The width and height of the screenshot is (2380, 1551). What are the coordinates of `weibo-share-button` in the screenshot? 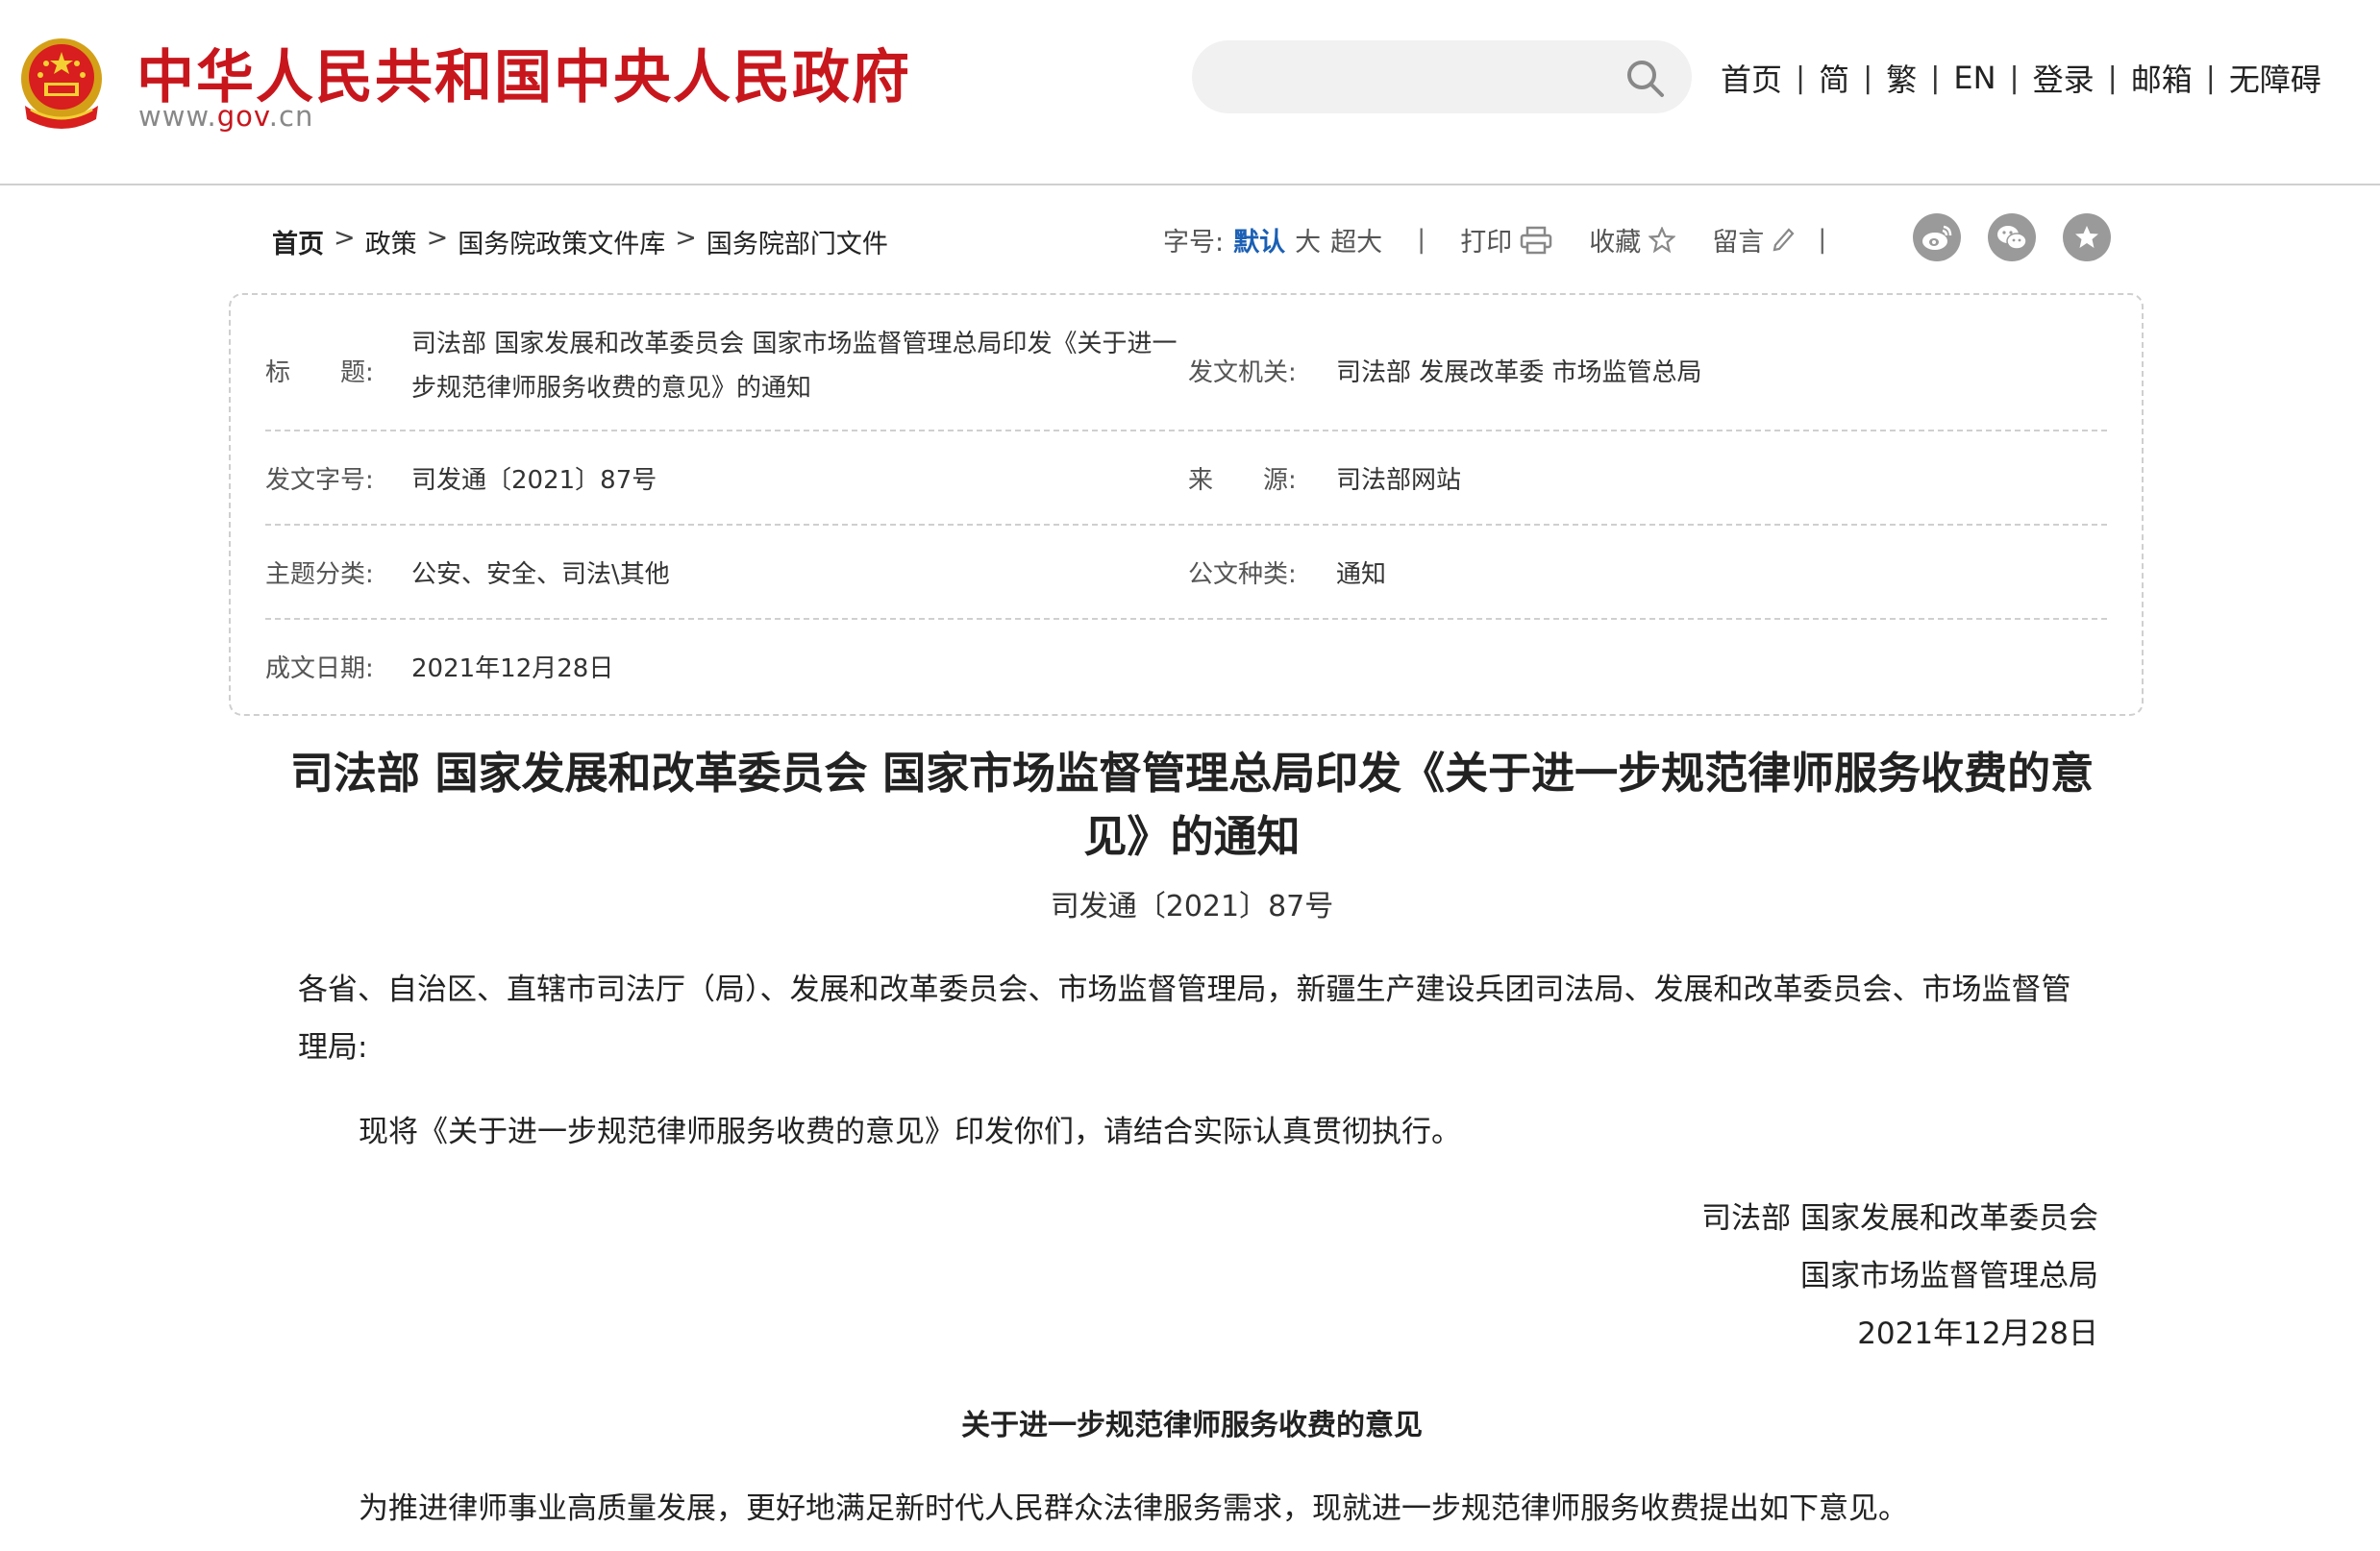 It's located at (1937, 237).